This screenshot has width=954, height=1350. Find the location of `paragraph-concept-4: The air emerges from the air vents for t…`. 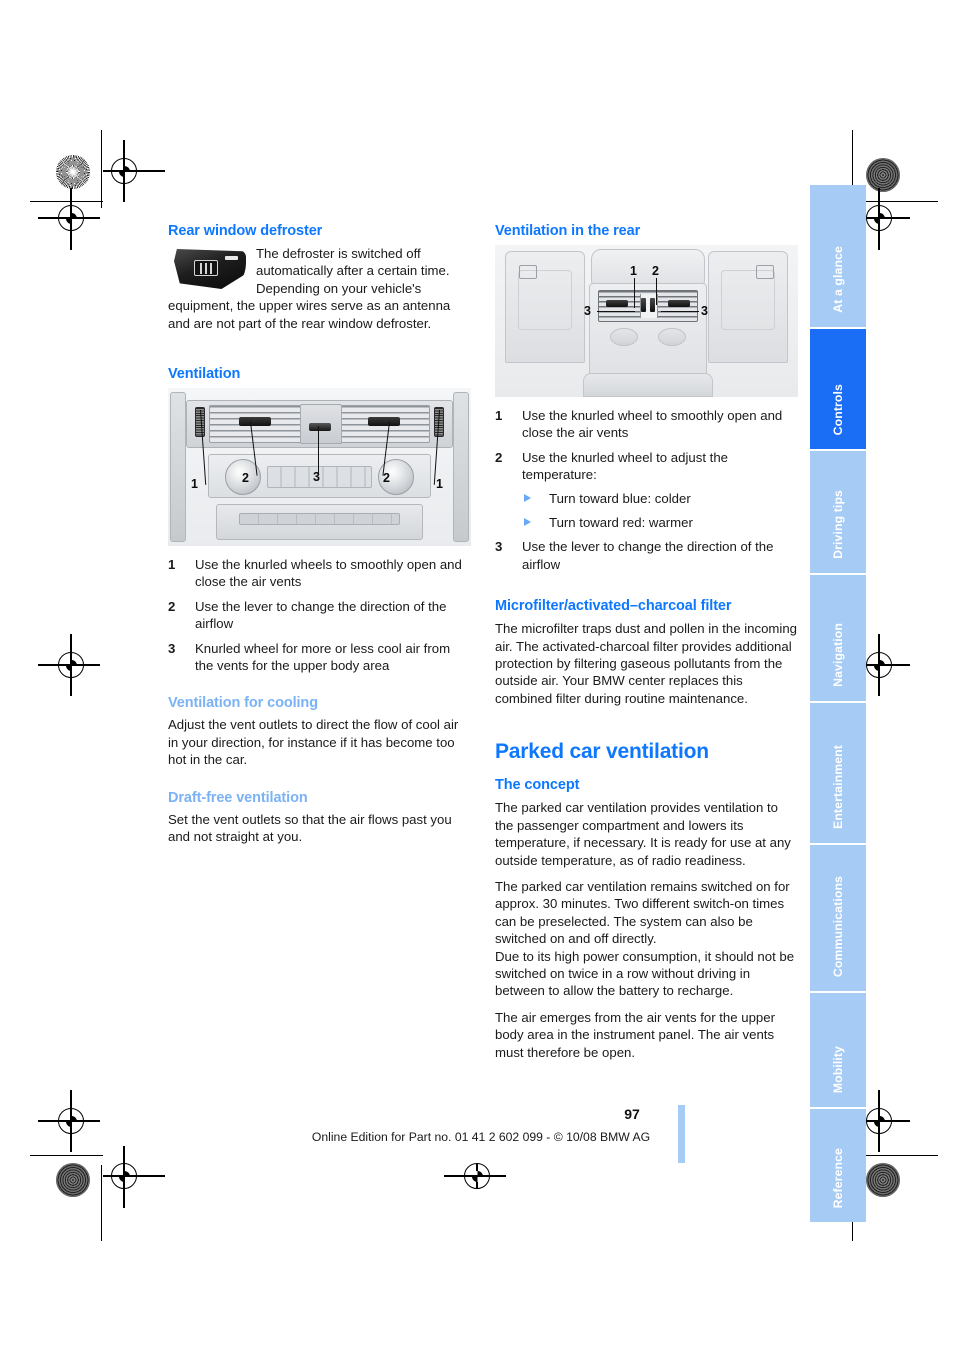

paragraph-concept-4: The air emerges from the air vents for t… is located at coordinates (635, 1034).